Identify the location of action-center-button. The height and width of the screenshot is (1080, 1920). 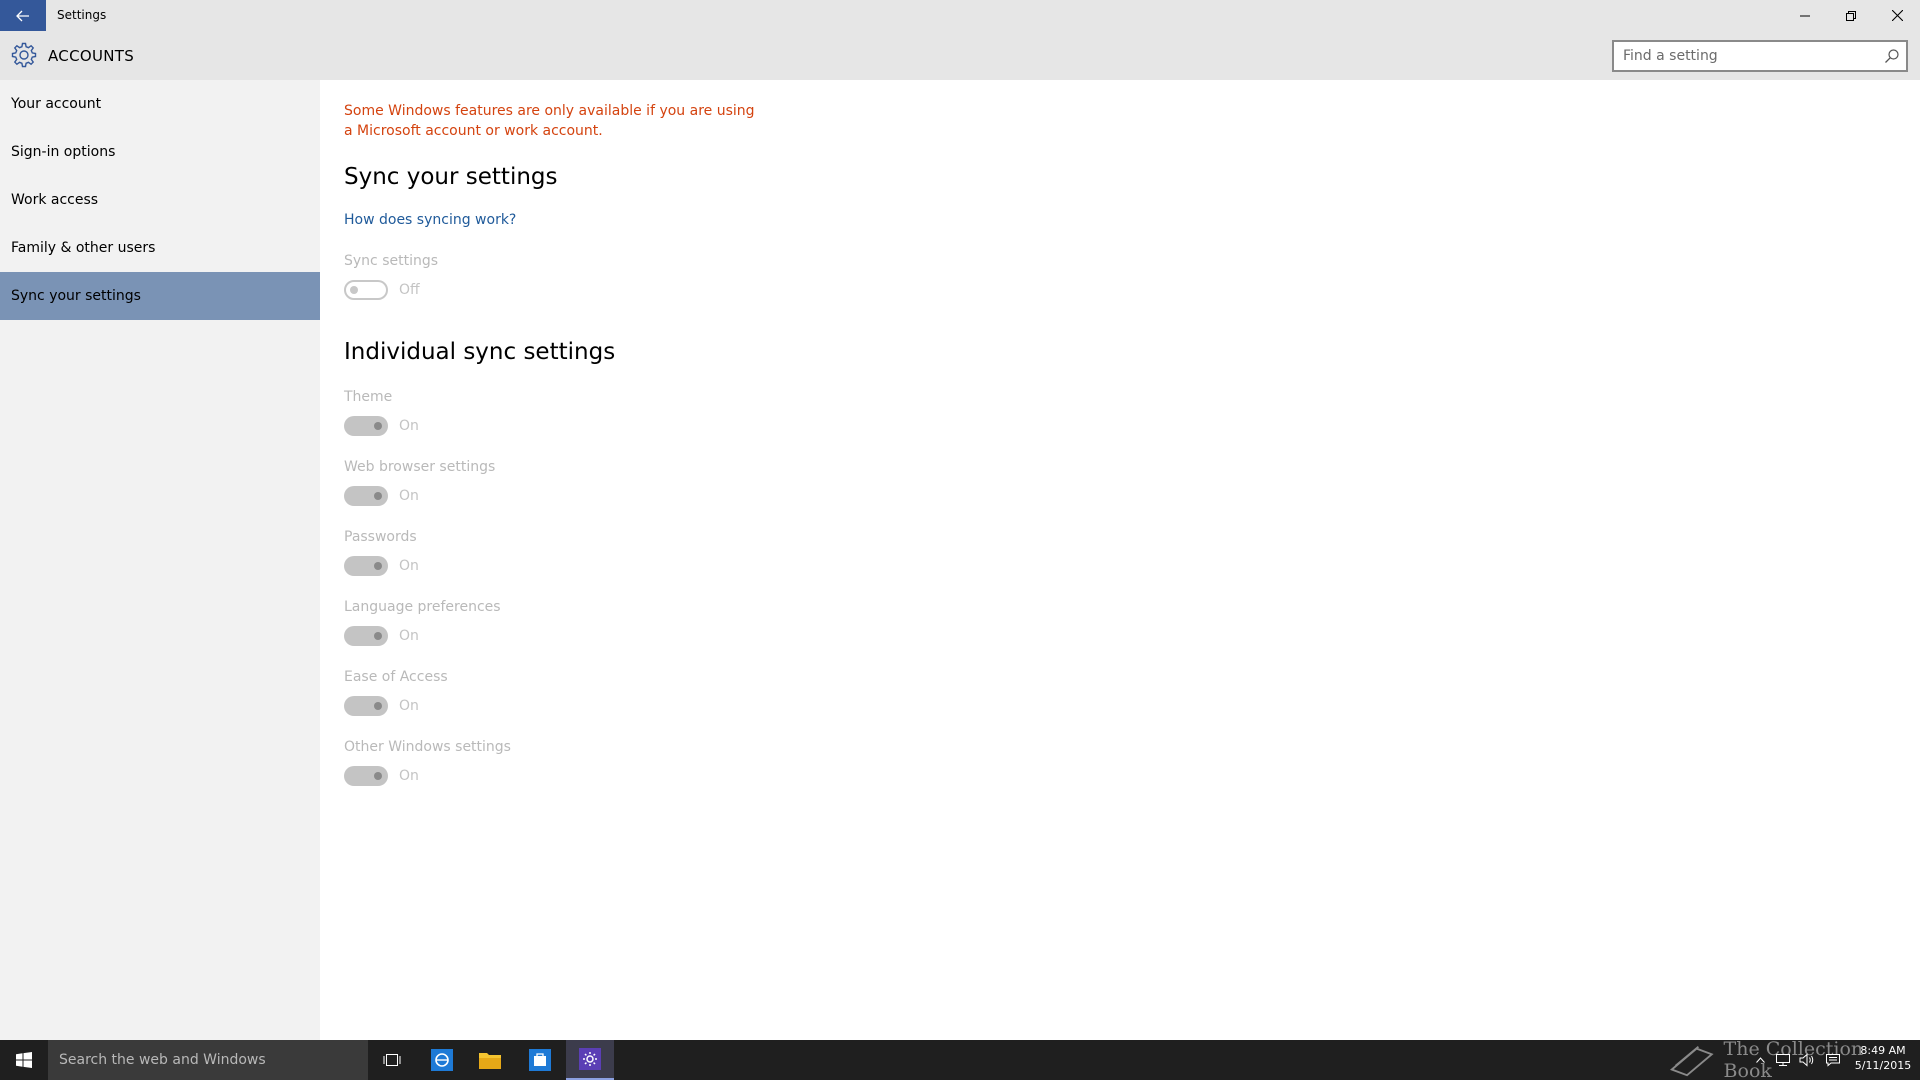
(1833, 1060).